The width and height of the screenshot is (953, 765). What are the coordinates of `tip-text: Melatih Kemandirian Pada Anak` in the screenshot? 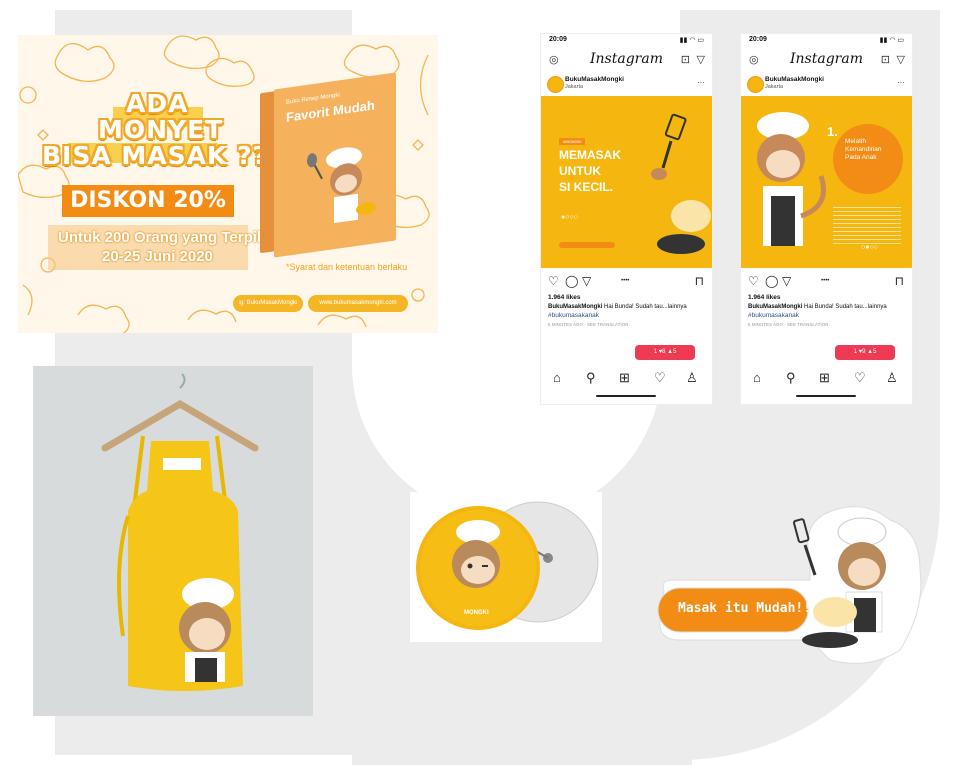 It's located at (863, 149).